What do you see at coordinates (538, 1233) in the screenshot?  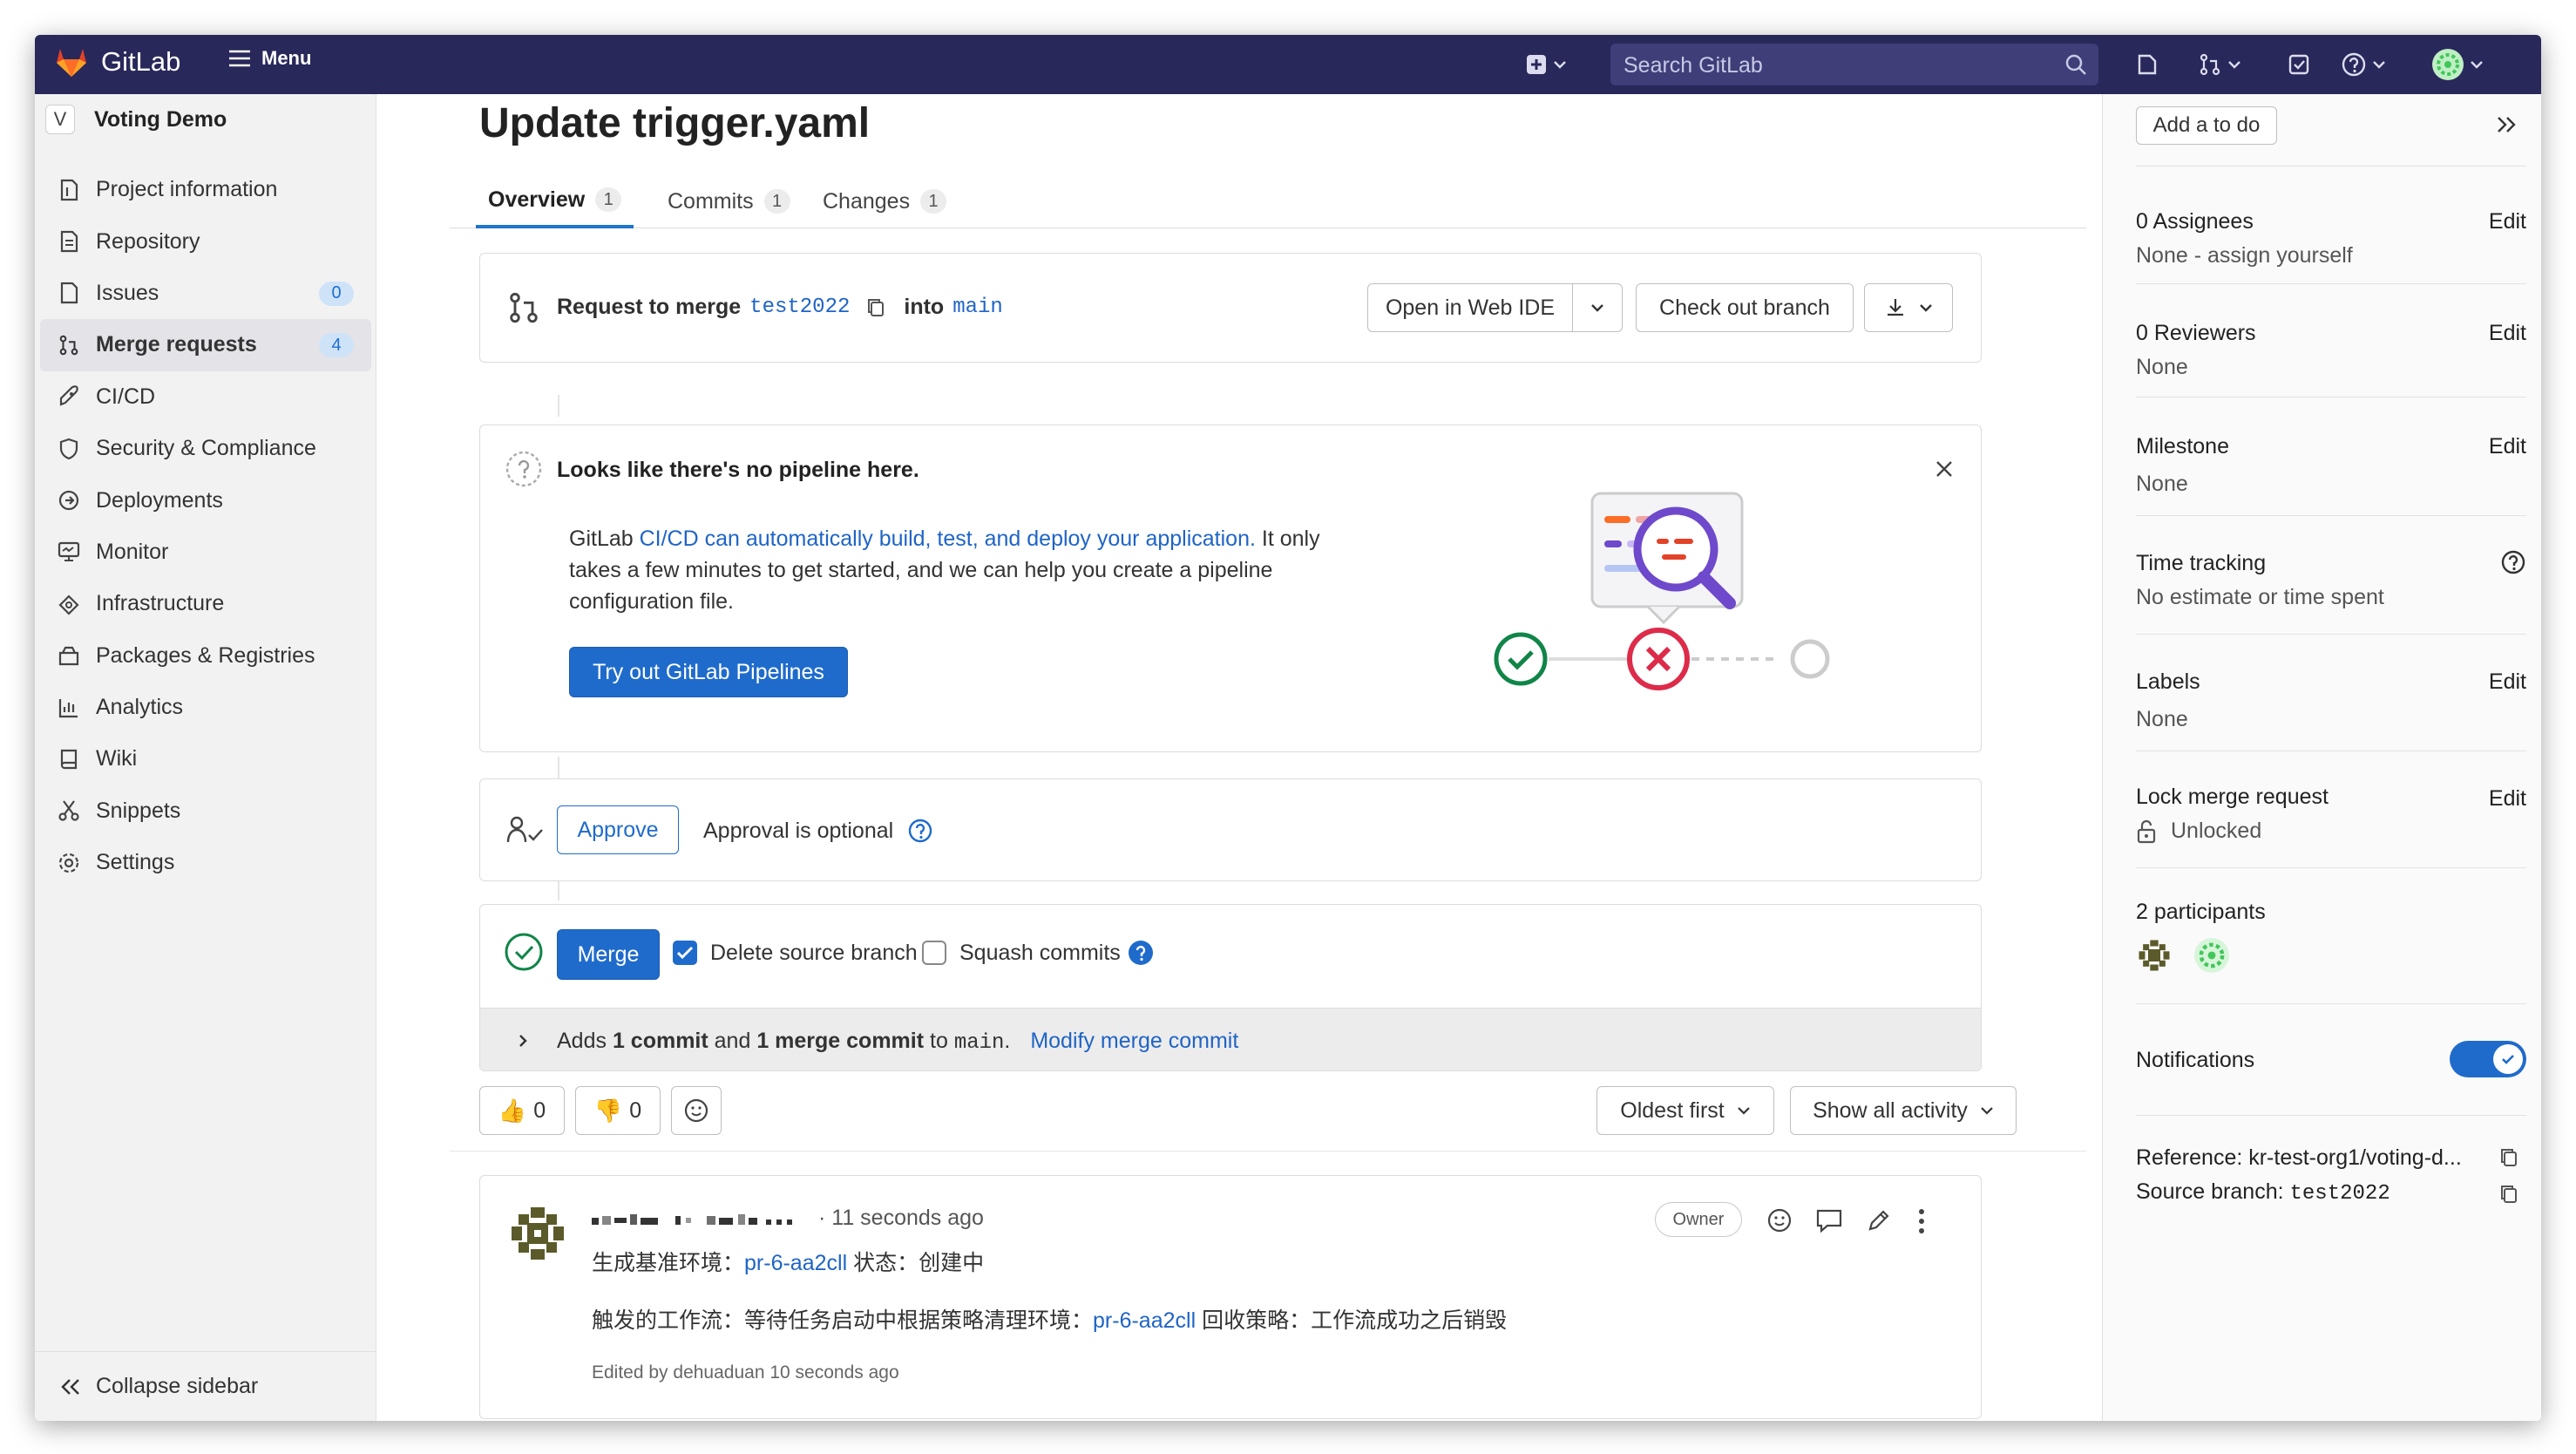 I see `author-avatar` at bounding box center [538, 1233].